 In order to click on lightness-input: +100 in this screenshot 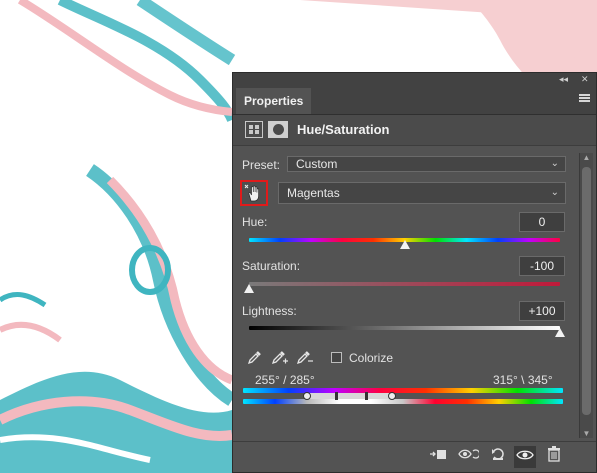, I will do `click(542, 311)`.